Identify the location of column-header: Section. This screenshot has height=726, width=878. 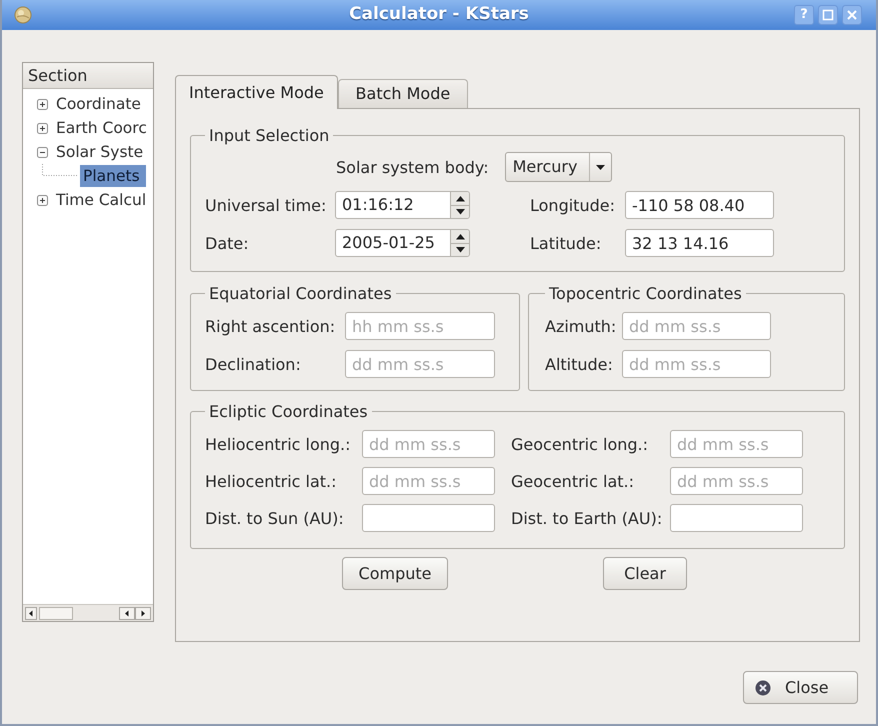
(88, 76).